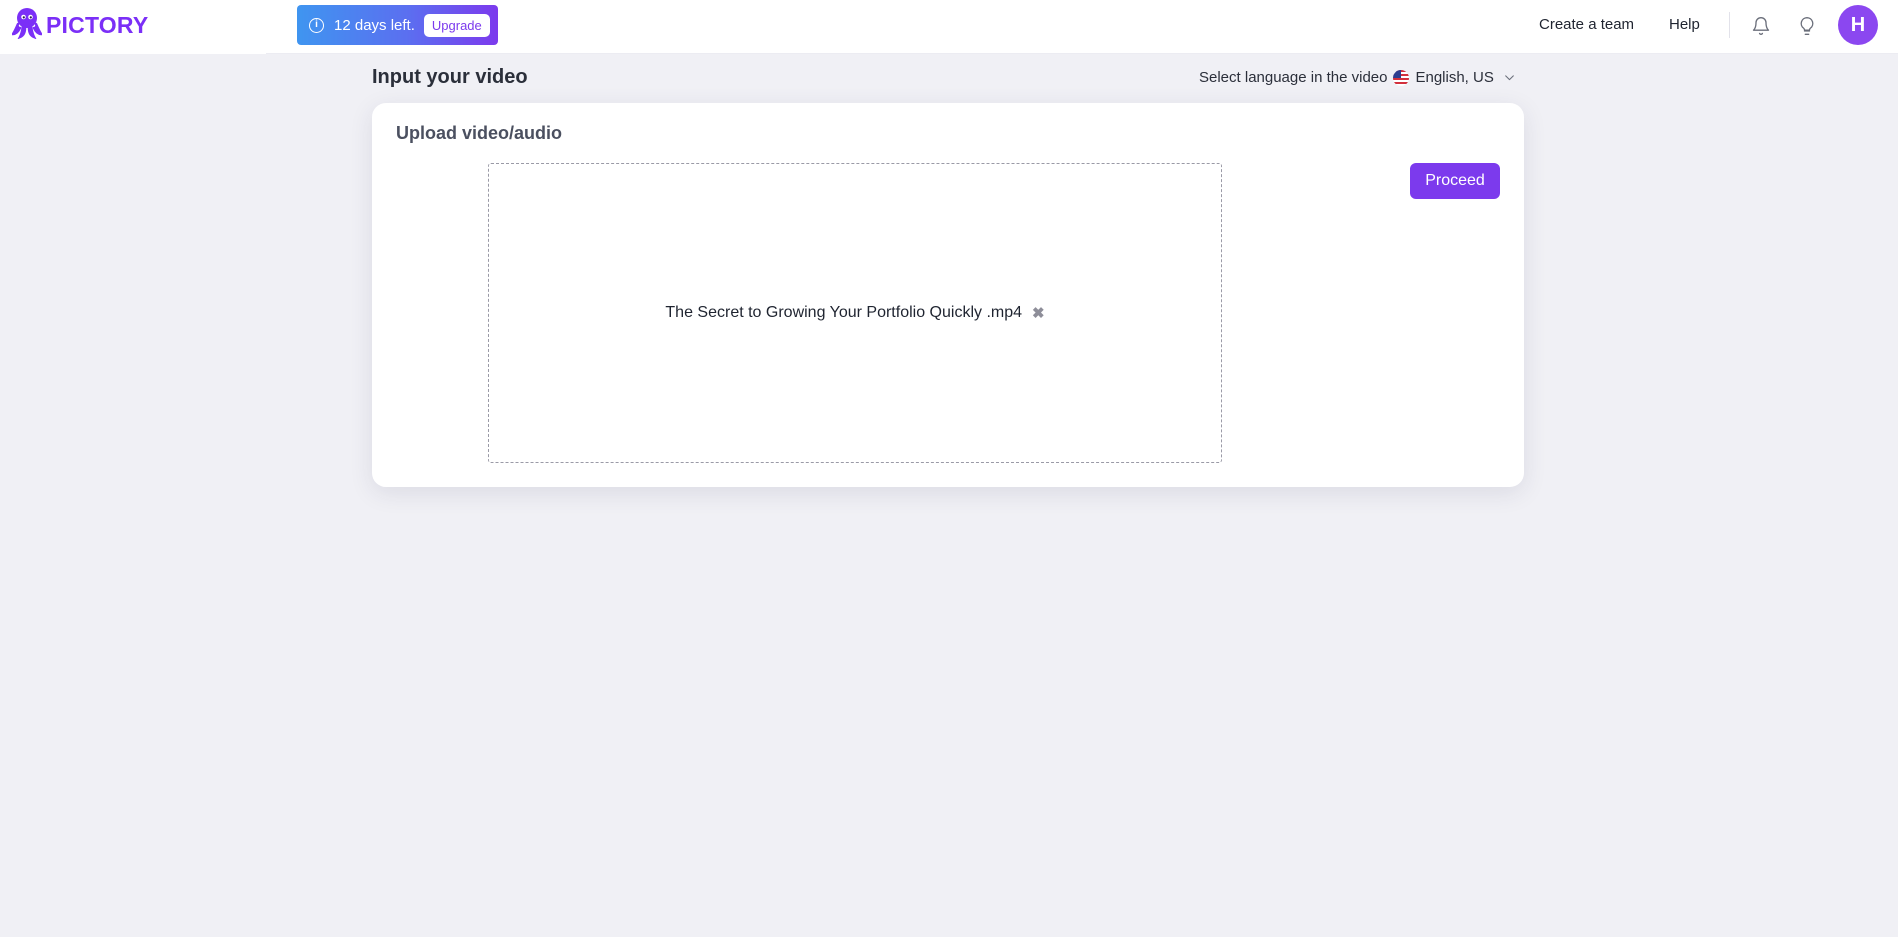 This screenshot has height=937, width=1898. Describe the element at coordinates (1401, 77) in the screenshot. I see `us-flag-icon` at that location.